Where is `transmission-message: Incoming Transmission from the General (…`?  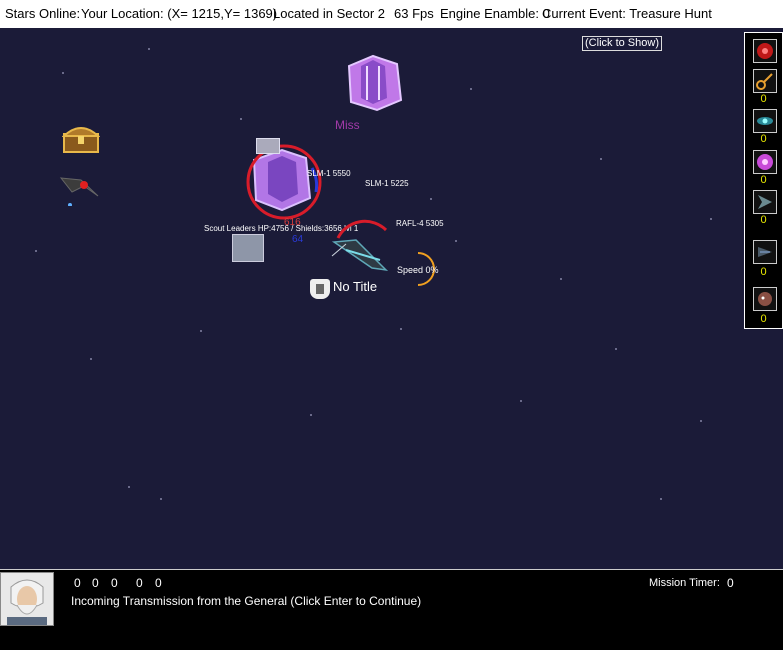 transmission-message: Incoming Transmission from the General (… is located at coordinates (246, 601).